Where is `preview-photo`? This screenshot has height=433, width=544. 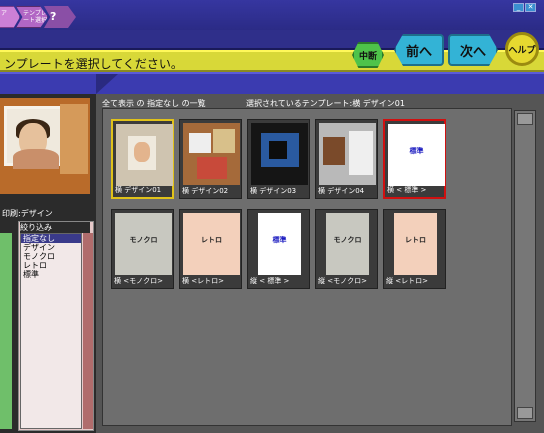
preview-photo is located at coordinates (34, 137).